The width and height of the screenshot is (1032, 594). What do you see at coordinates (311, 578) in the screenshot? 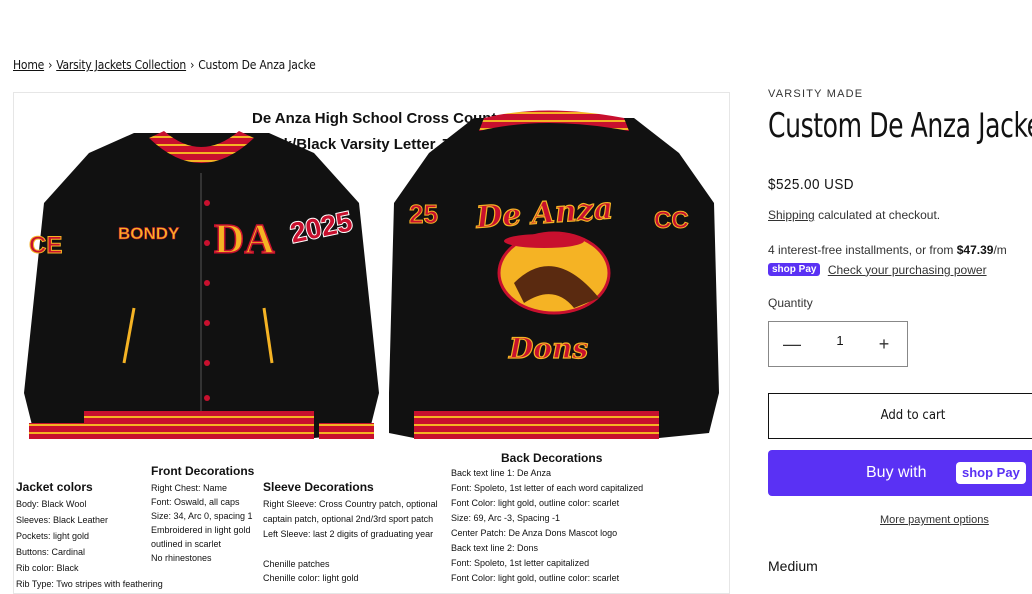
I see `sleeve-line: Chenille color: light gold` at bounding box center [311, 578].